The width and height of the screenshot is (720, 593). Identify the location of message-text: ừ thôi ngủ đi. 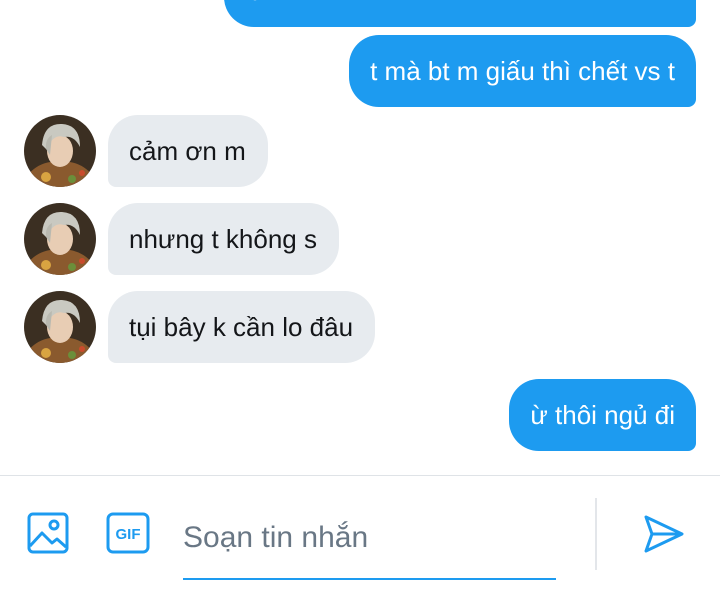
(602, 414).